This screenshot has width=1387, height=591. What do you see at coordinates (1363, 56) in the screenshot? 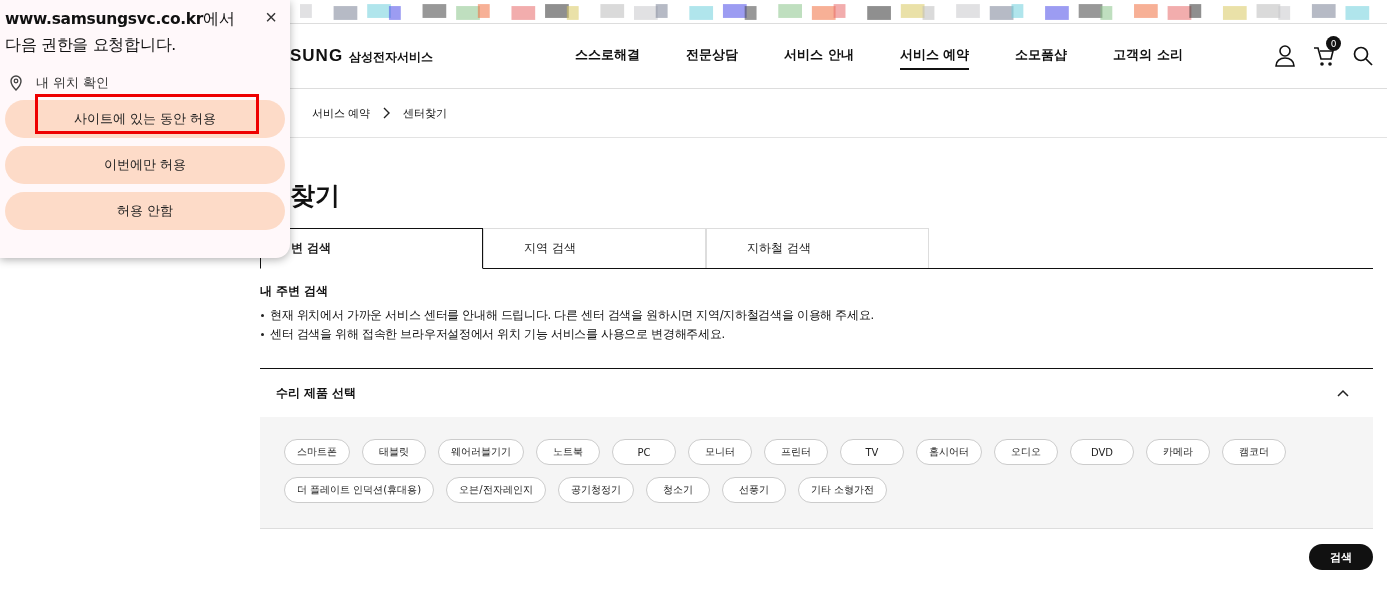
I see `search-icon` at bounding box center [1363, 56].